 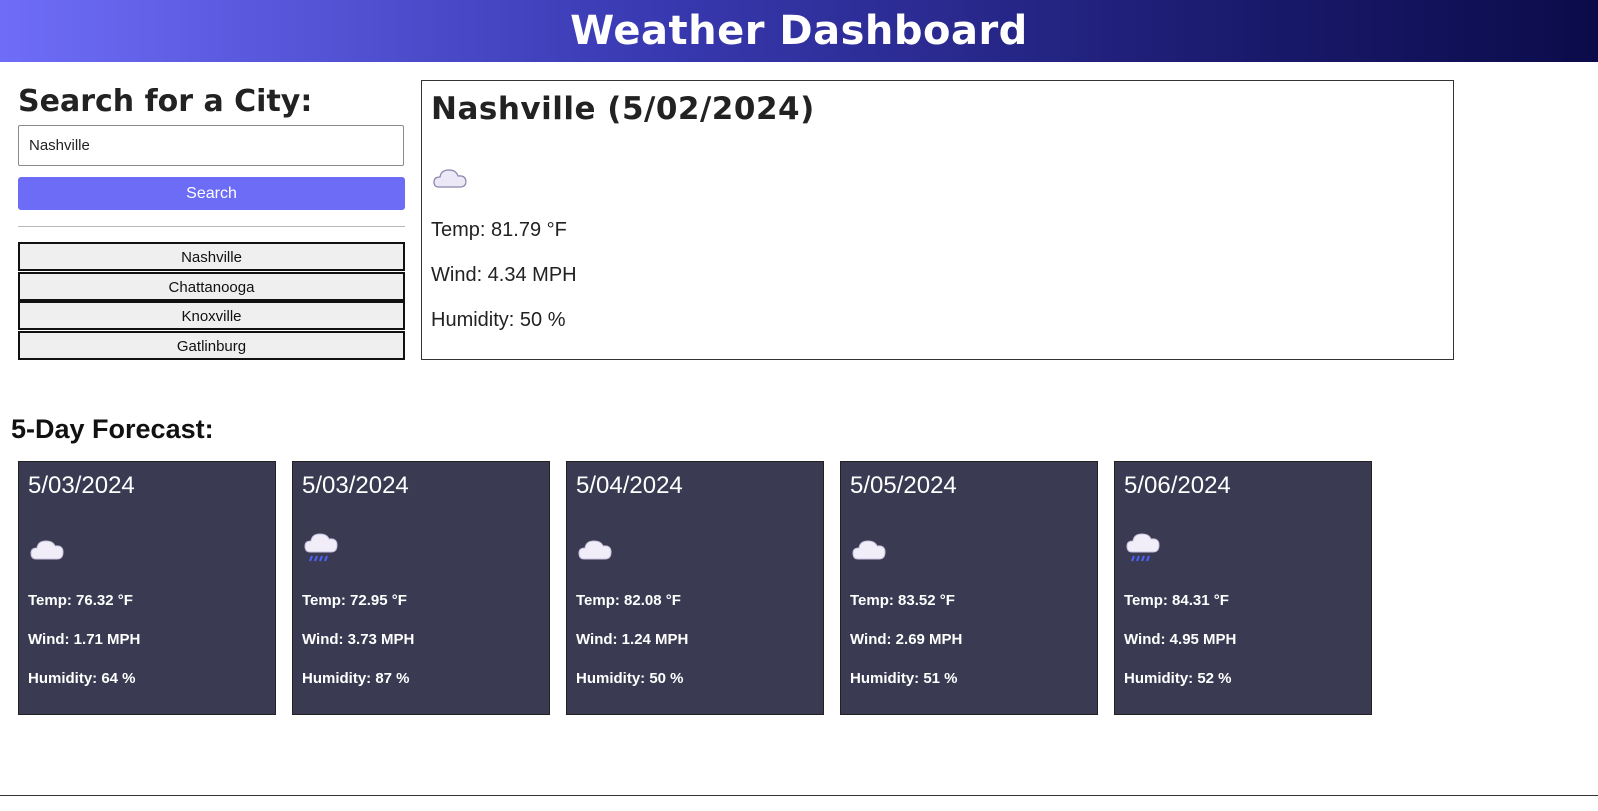 I want to click on history-button-chattanooga: Chattanooga, so click(x=211, y=286).